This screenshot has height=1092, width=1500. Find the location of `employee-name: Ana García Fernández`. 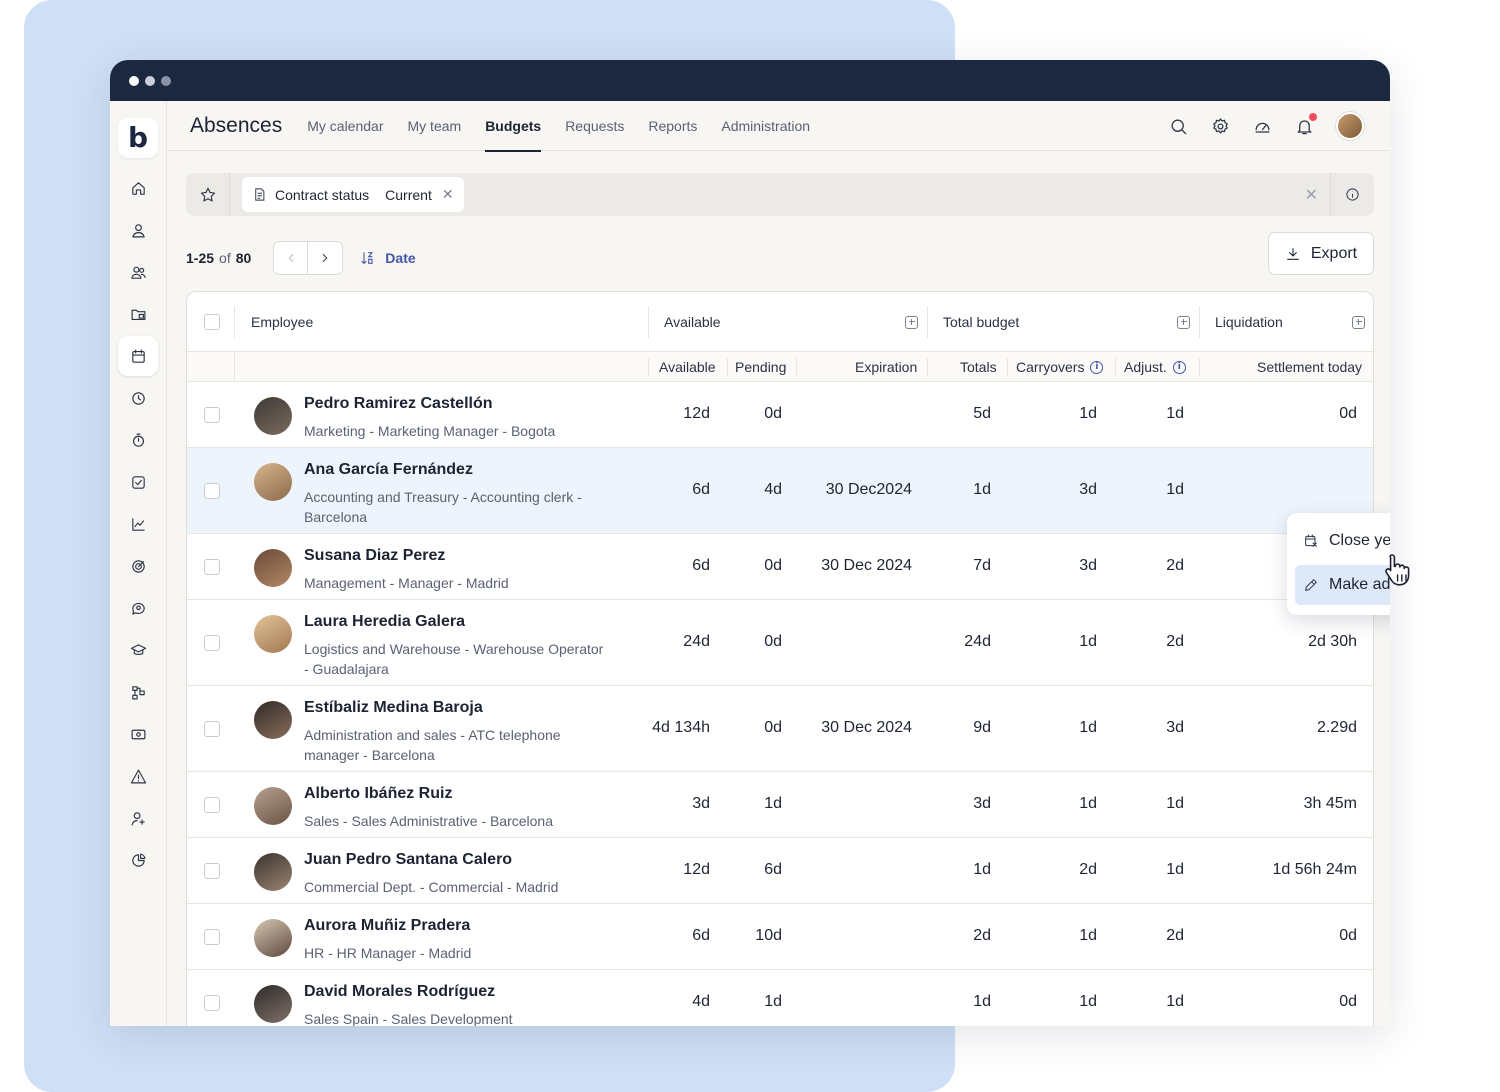

employee-name: Ana García Fernández is located at coordinates (388, 470).